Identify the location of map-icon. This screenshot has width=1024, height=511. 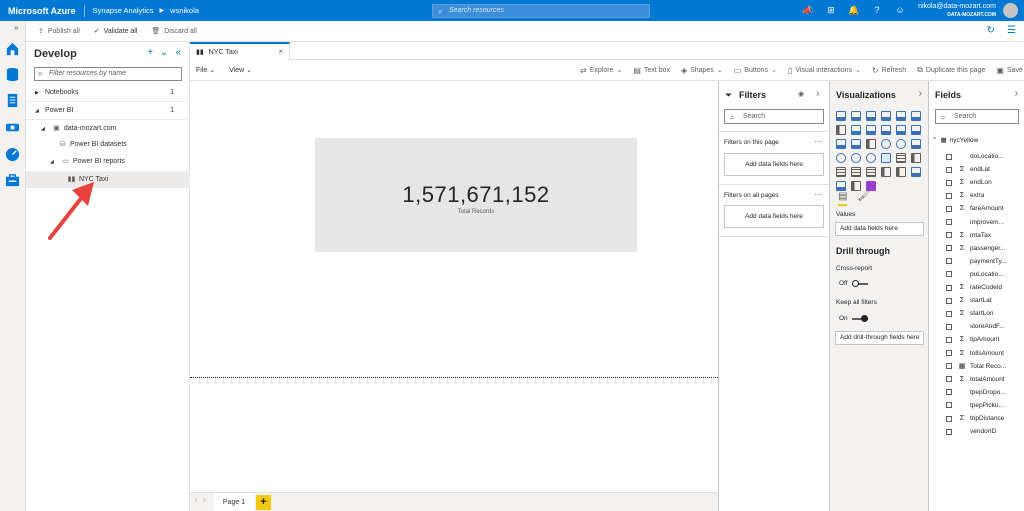
(841, 158).